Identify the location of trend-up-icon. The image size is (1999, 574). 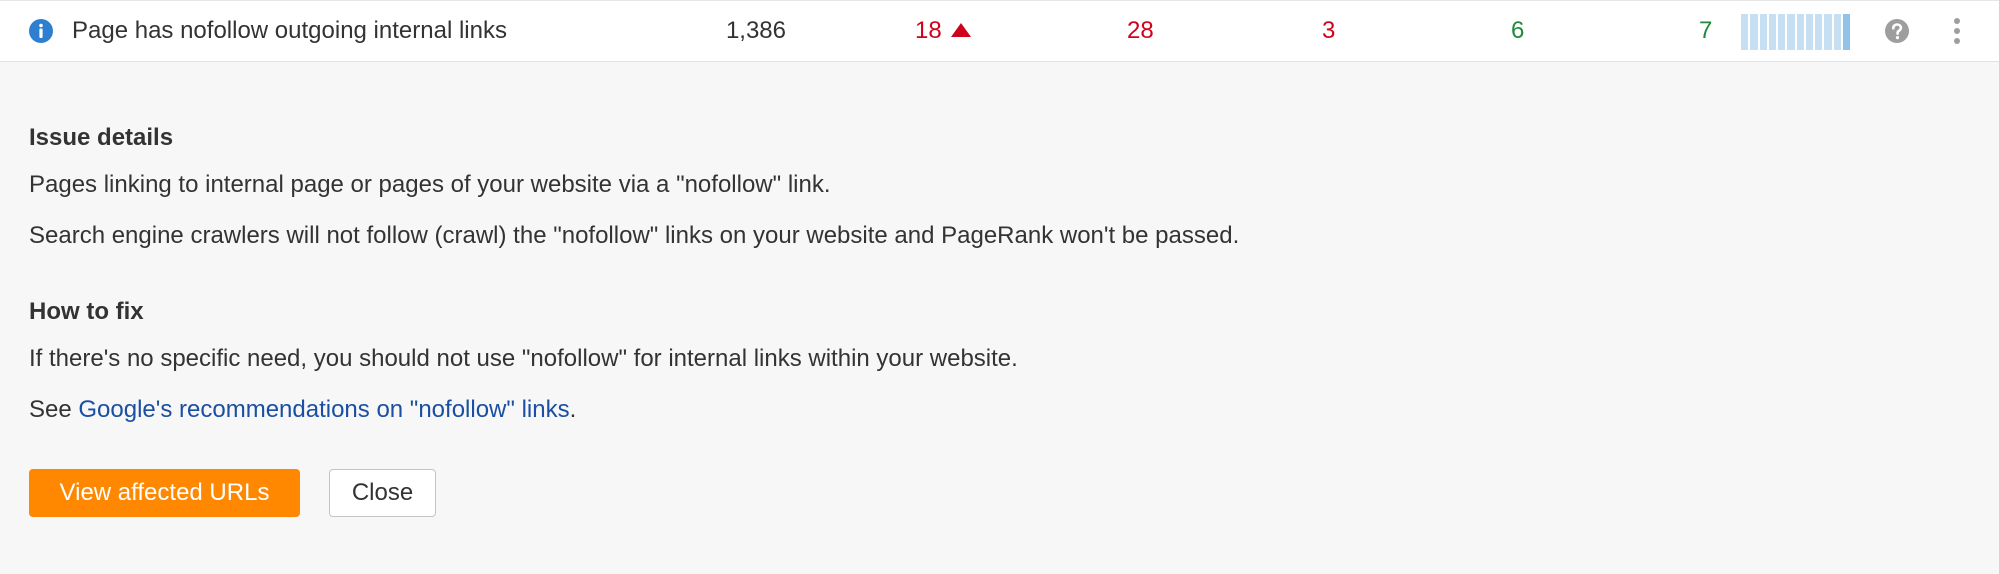
(961, 30).